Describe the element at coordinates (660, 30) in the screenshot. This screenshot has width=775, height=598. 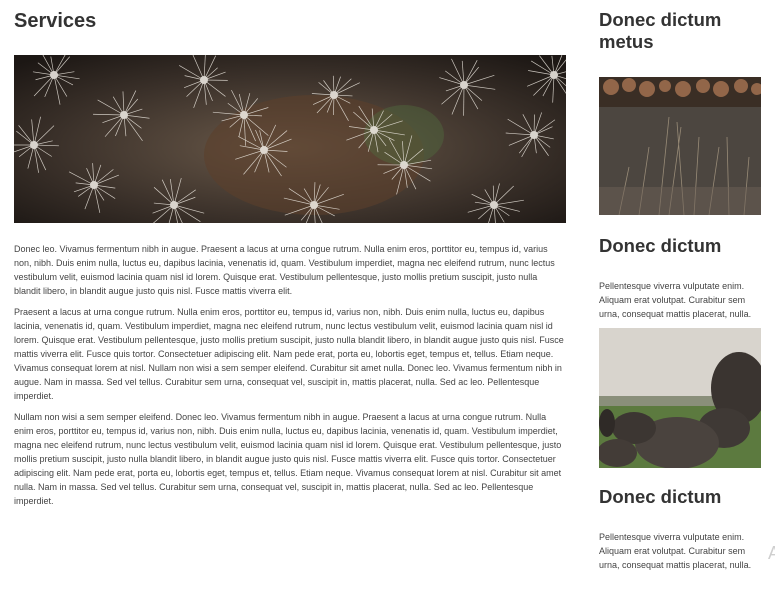
I see `sidebar-heading: Donec dictum metus` at that location.